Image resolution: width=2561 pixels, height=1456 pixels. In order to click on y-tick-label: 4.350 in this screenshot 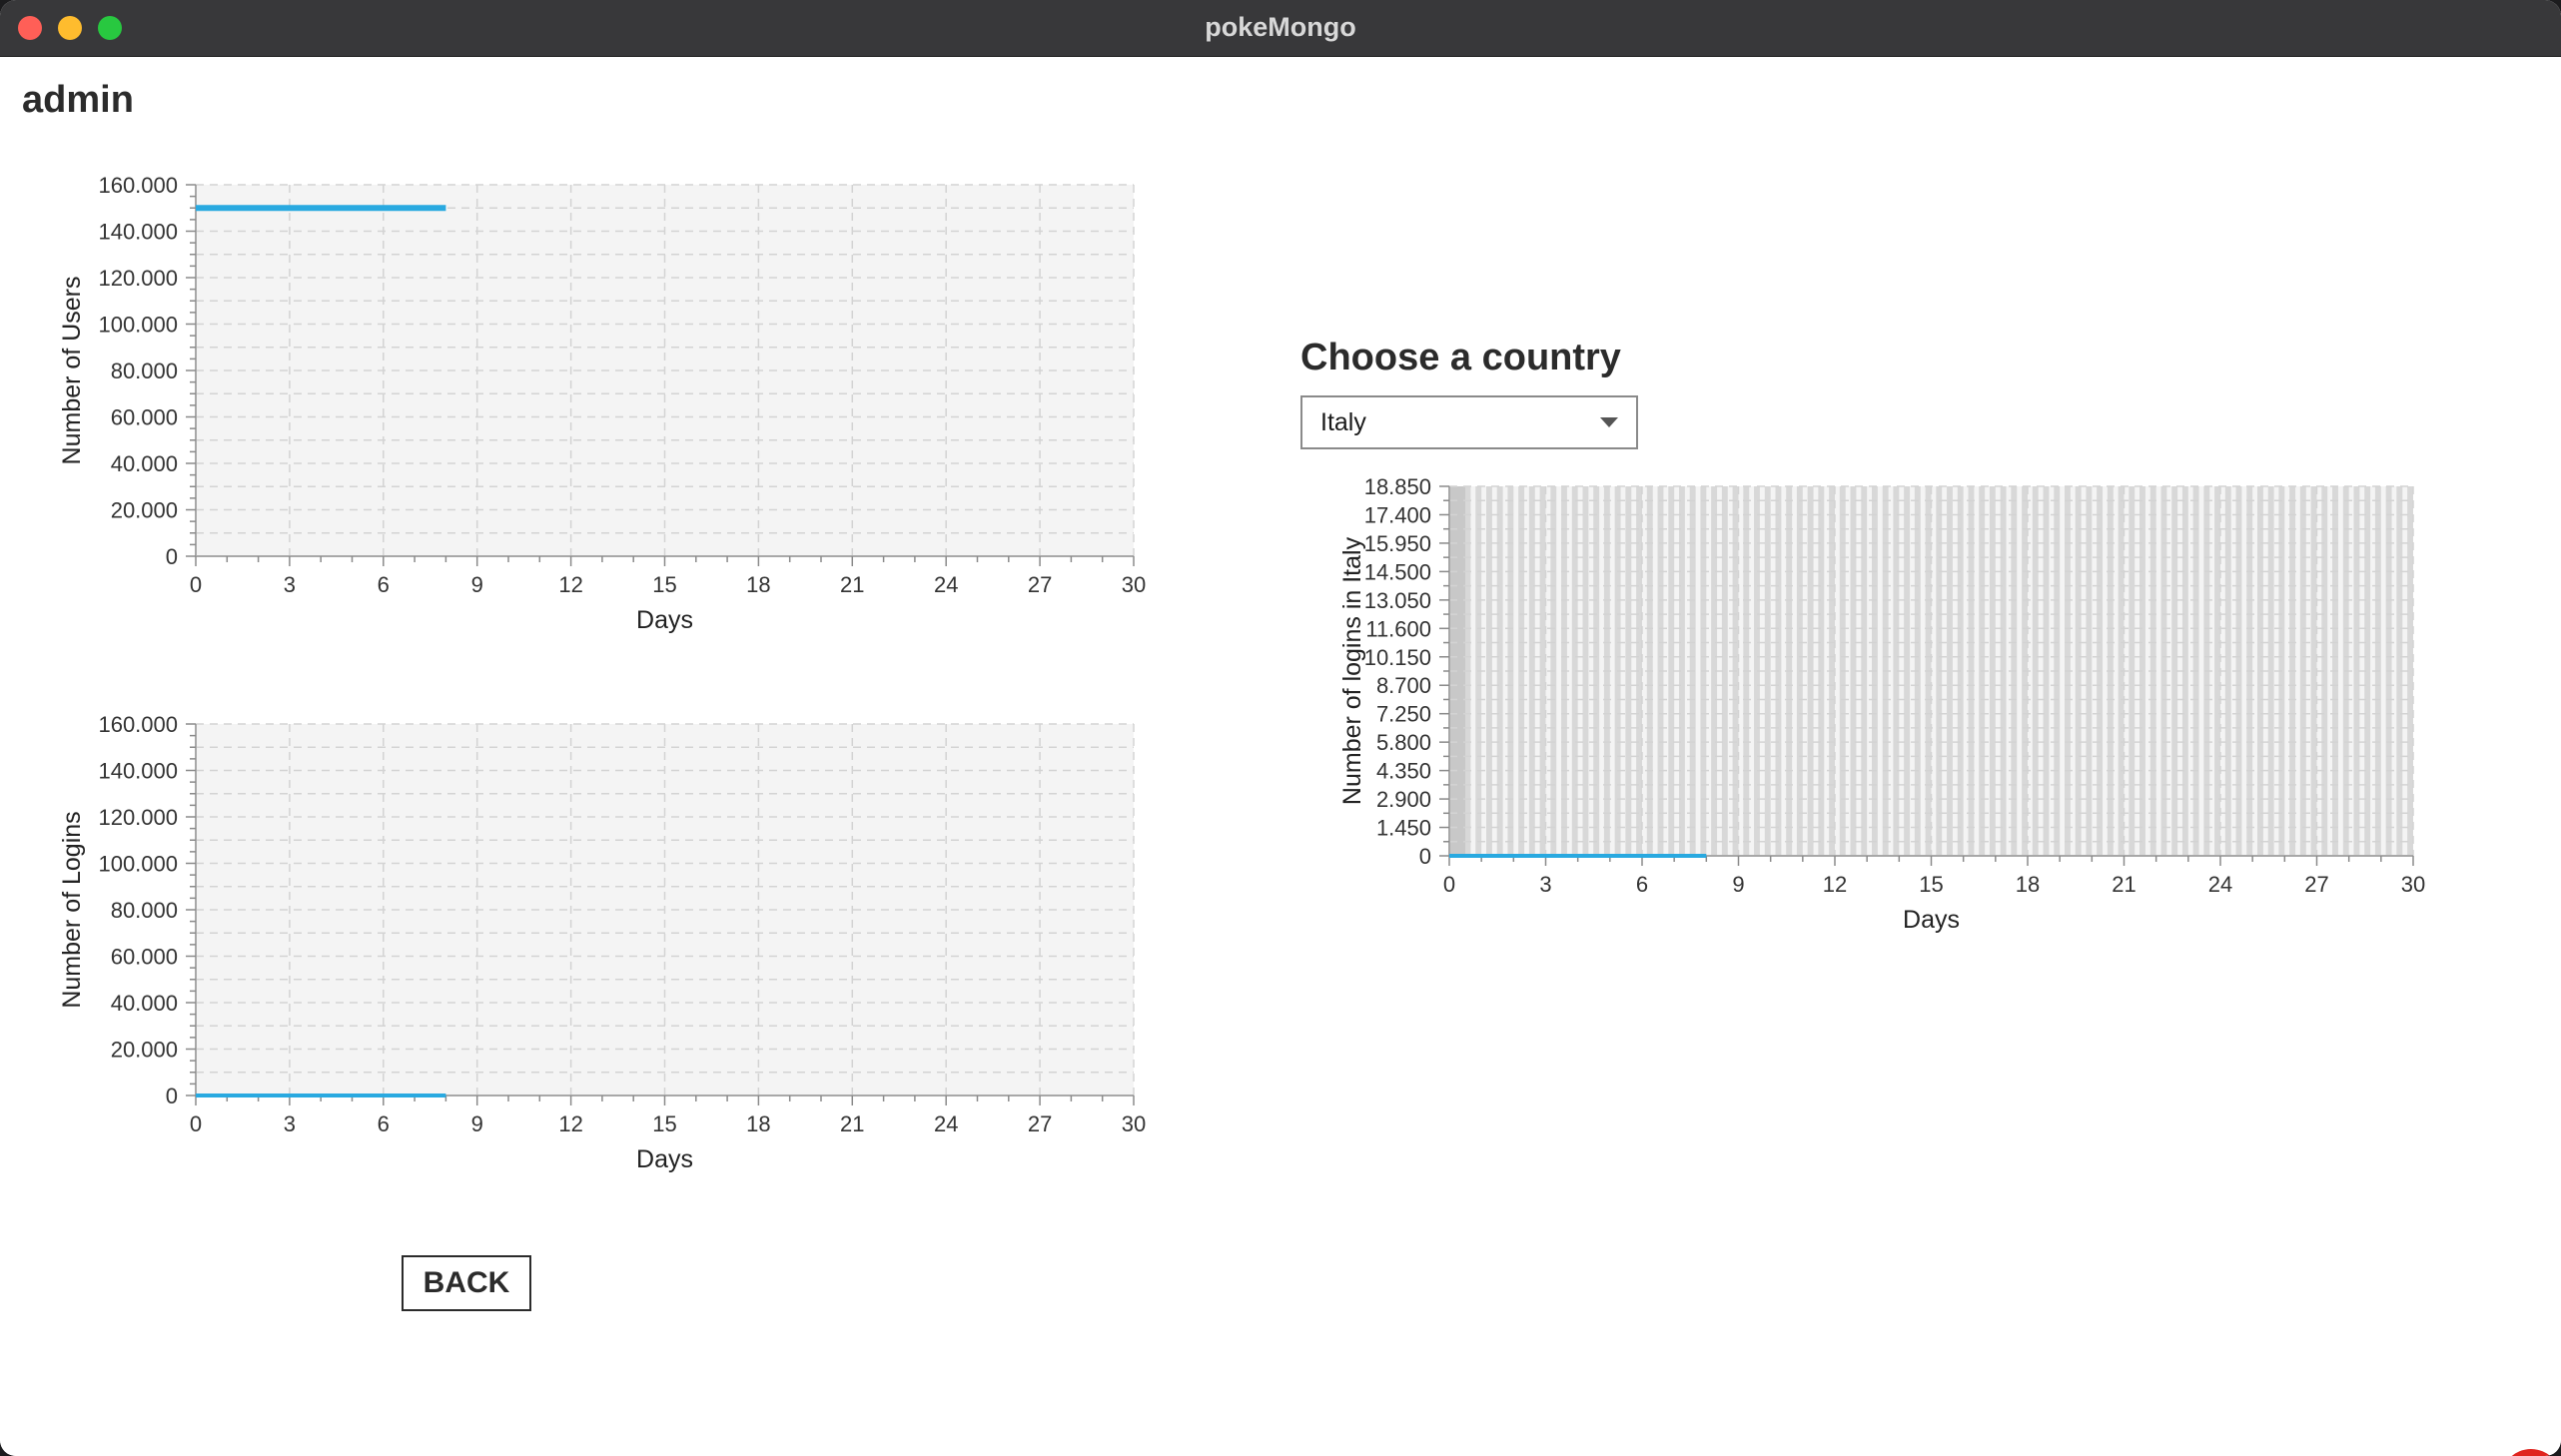, I will do `click(1403, 772)`.